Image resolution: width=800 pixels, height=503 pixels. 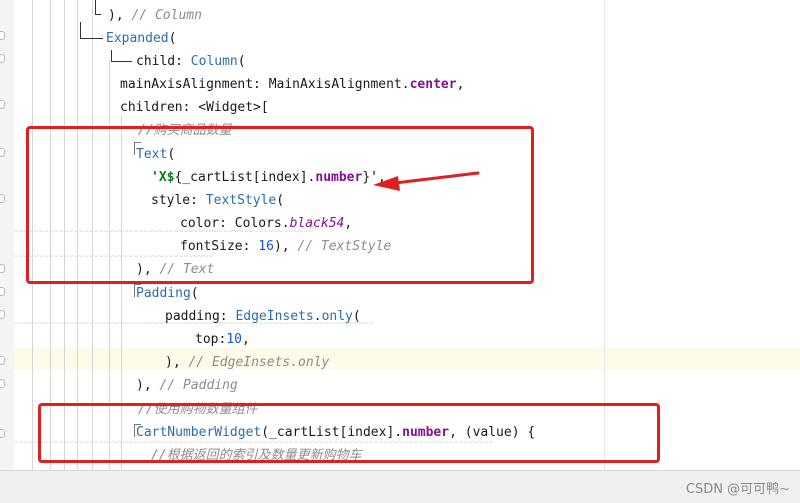 I want to click on status-bar, so click(x=400, y=486).